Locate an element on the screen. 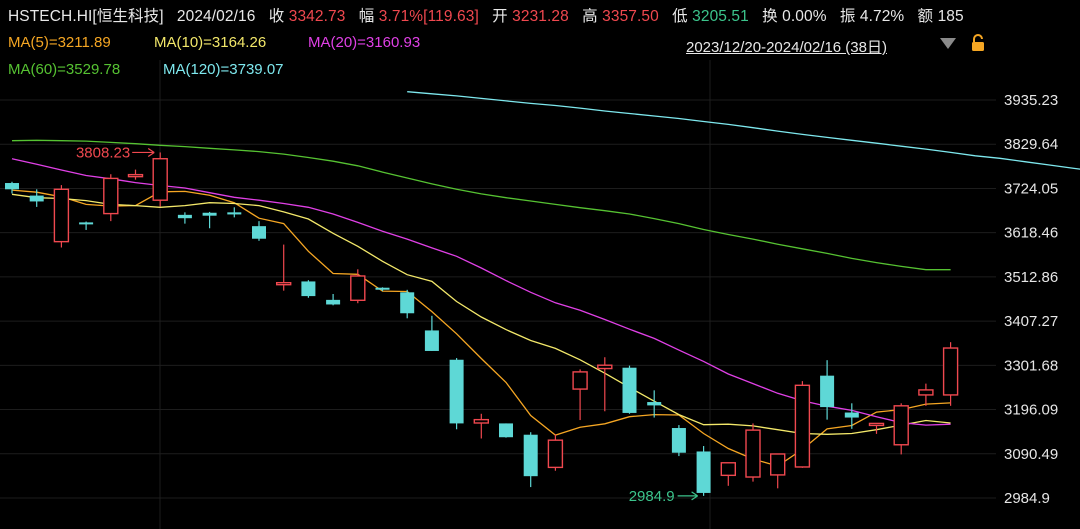 Image resolution: width=1080 pixels, height=529 pixels. y-tick-label: 3090.49 is located at coordinates (1031, 454).